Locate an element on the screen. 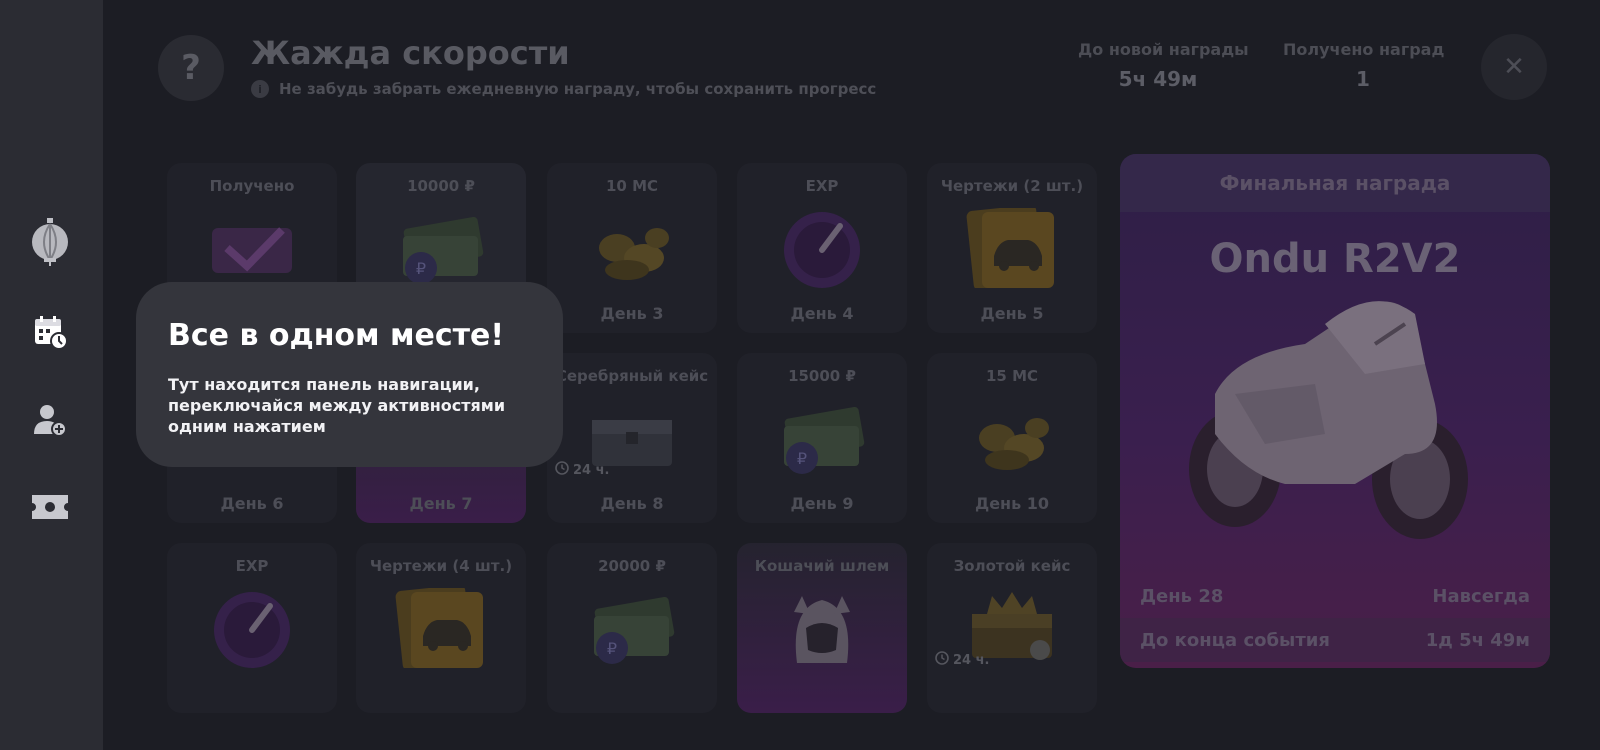  reward-card: 20000 ₽ ₽ is located at coordinates (632, 628).